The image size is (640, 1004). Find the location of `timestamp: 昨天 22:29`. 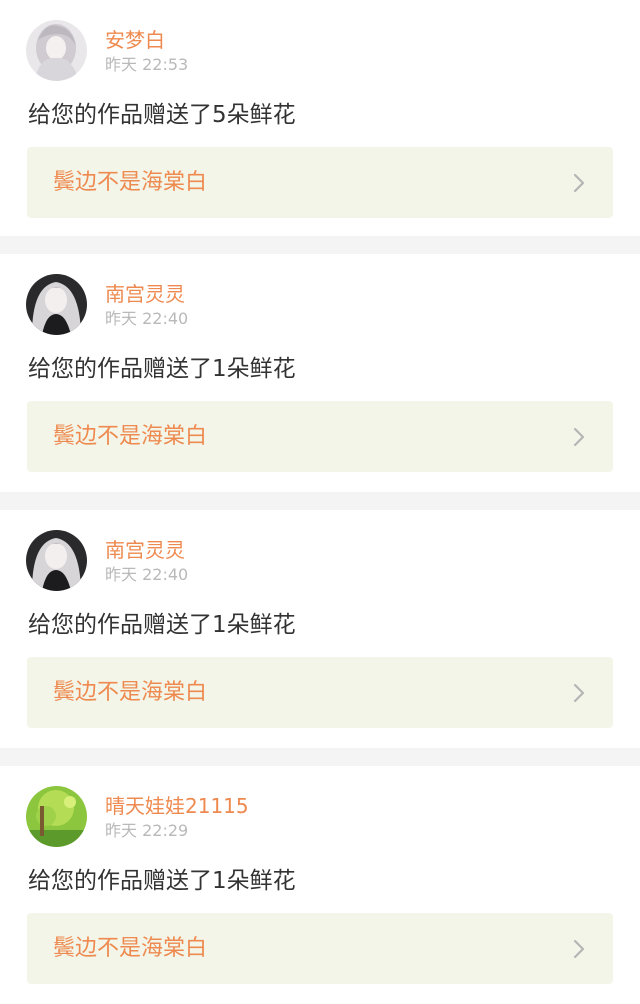

timestamp: 昨天 22:29 is located at coordinates (147, 830).